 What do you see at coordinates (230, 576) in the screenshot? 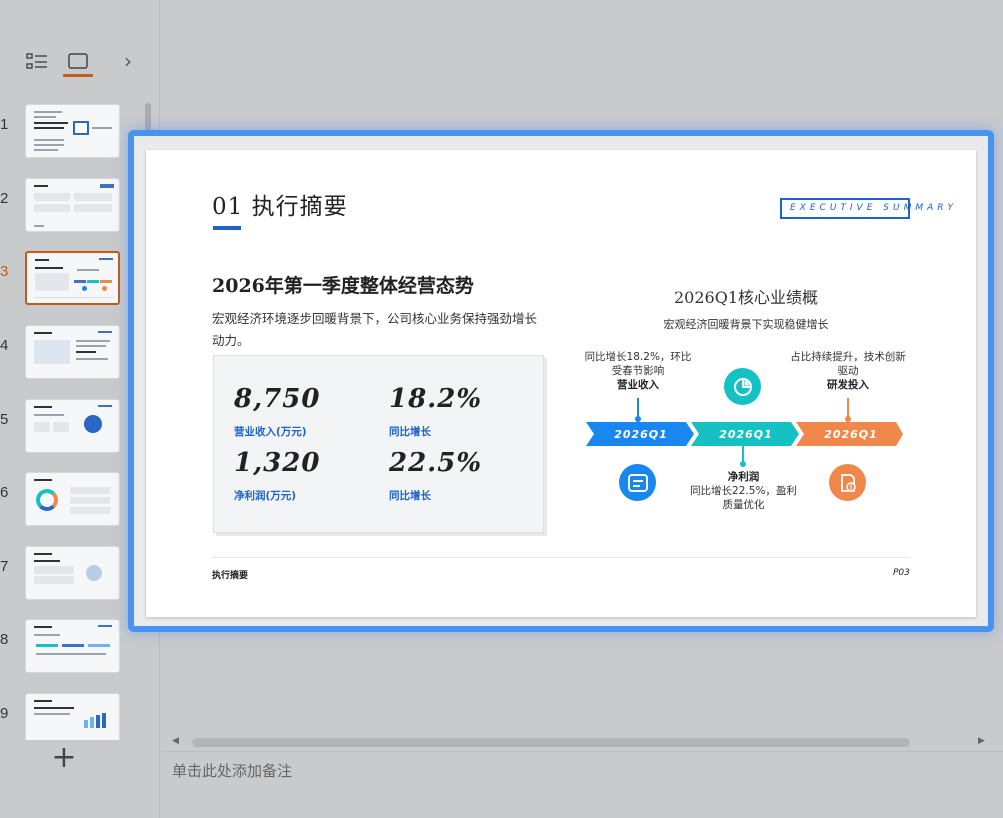
I see `footer-section: 执行摘要` at bounding box center [230, 576].